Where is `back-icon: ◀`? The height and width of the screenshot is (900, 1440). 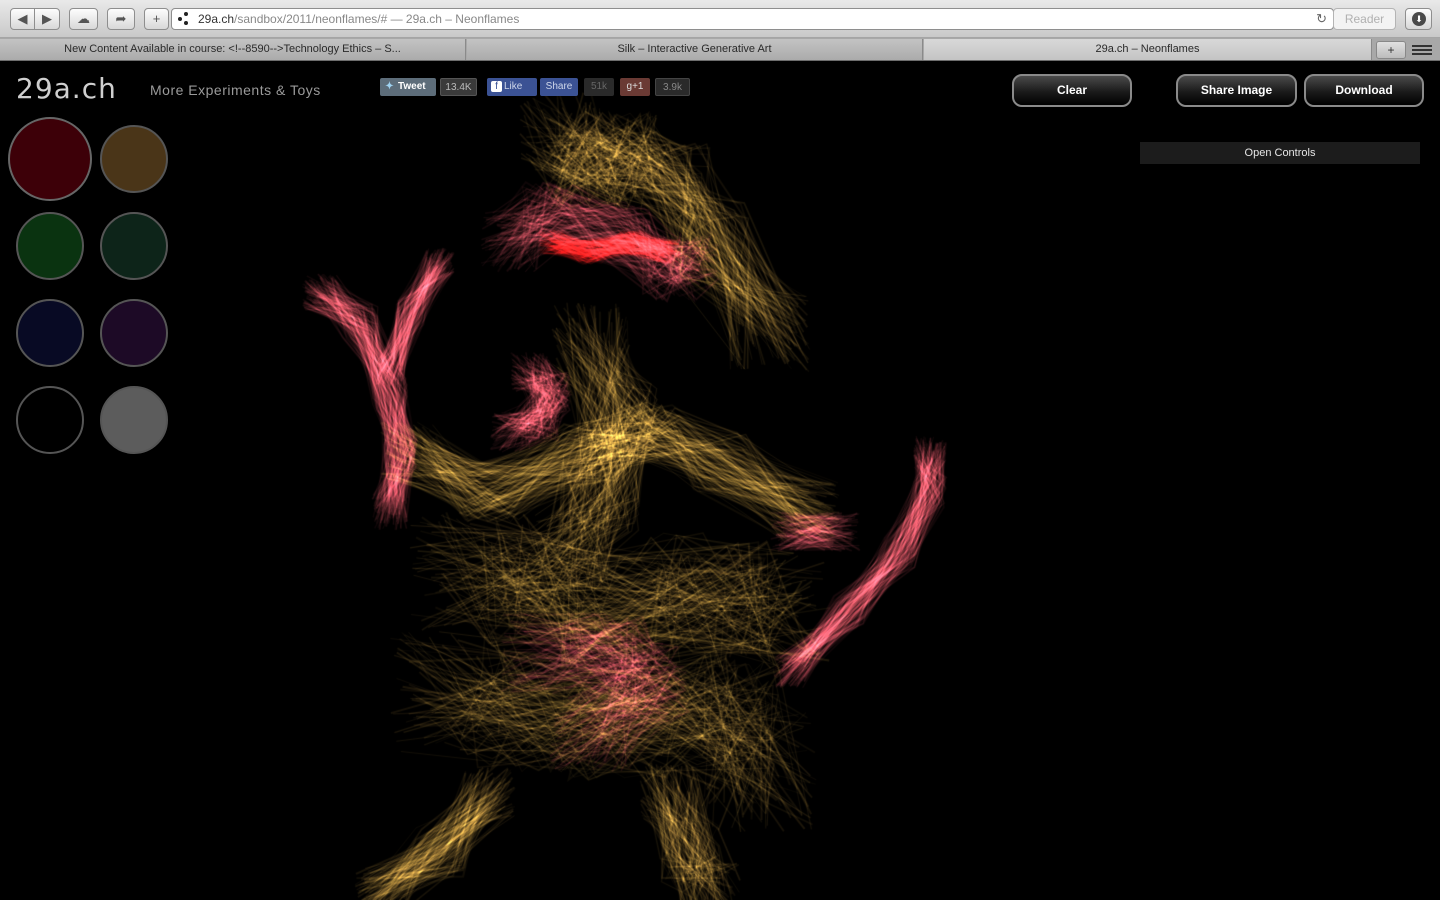
back-icon: ◀ is located at coordinates (22, 19).